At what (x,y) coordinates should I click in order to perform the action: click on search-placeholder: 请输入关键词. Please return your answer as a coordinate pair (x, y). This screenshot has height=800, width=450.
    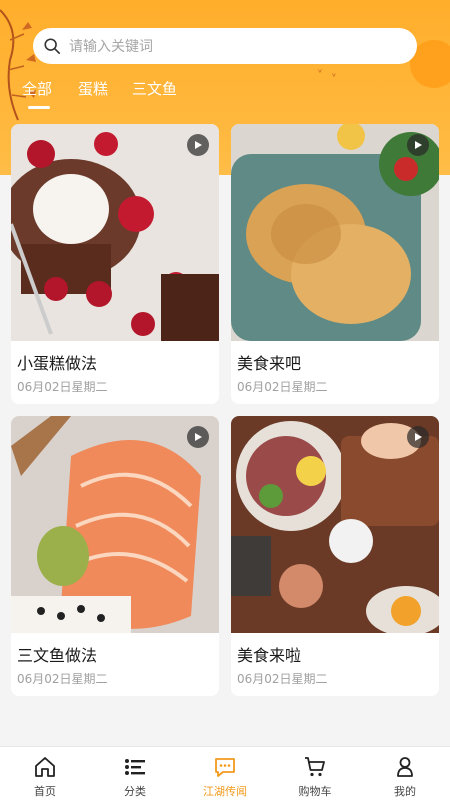
    Looking at the image, I should click on (111, 47).